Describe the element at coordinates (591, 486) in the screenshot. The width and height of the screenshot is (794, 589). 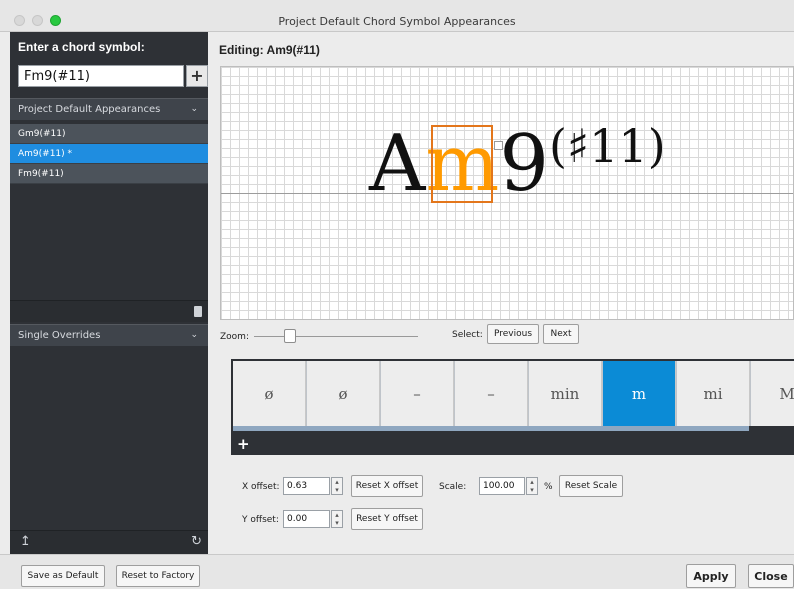
I see `reset-scale-button: Reset Scale` at that location.